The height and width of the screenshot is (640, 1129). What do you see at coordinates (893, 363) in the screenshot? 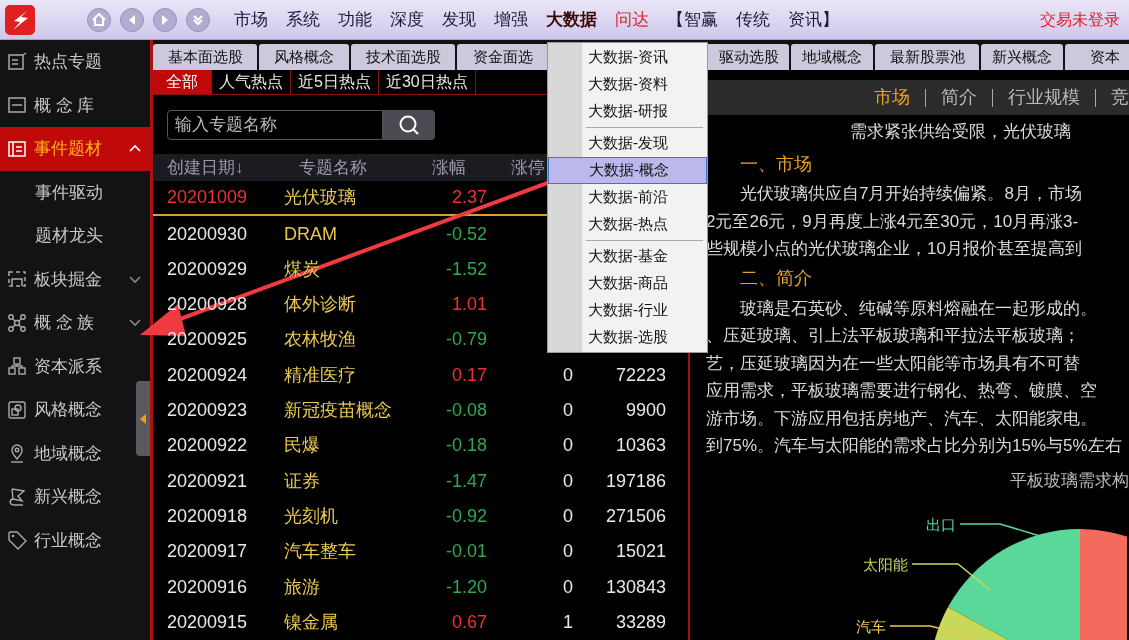
I see `paragraph-line: 艺，压延玻璃因为在一些太阳能等市场具有不可替` at bounding box center [893, 363].